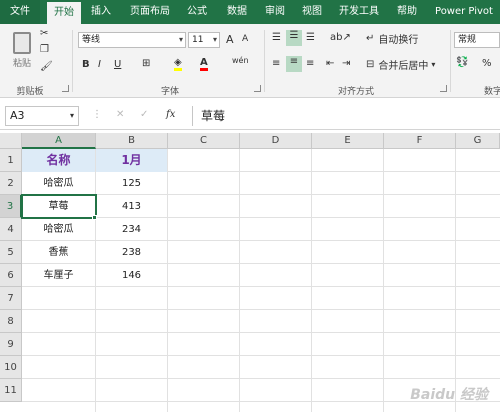 This screenshot has height=412, width=500. What do you see at coordinates (99, 64) in the screenshot?
I see `italic-button: I` at bounding box center [99, 64].